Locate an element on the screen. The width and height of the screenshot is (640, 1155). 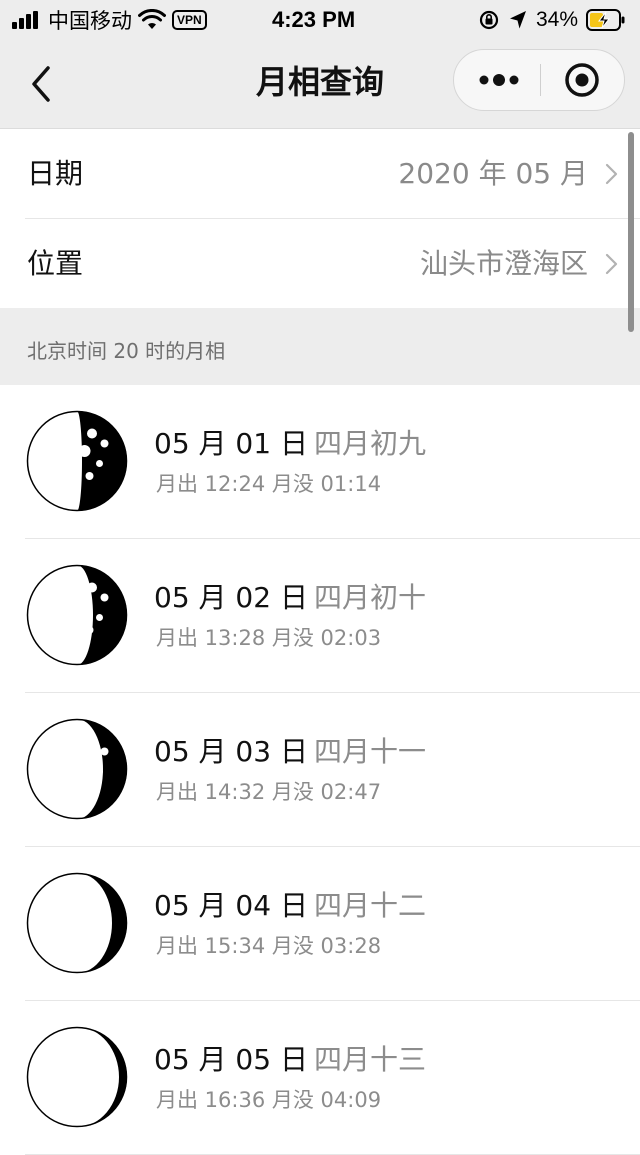
moon-rise-set: 月出 12:24 月没 01:14 is located at coordinates (269, 484).